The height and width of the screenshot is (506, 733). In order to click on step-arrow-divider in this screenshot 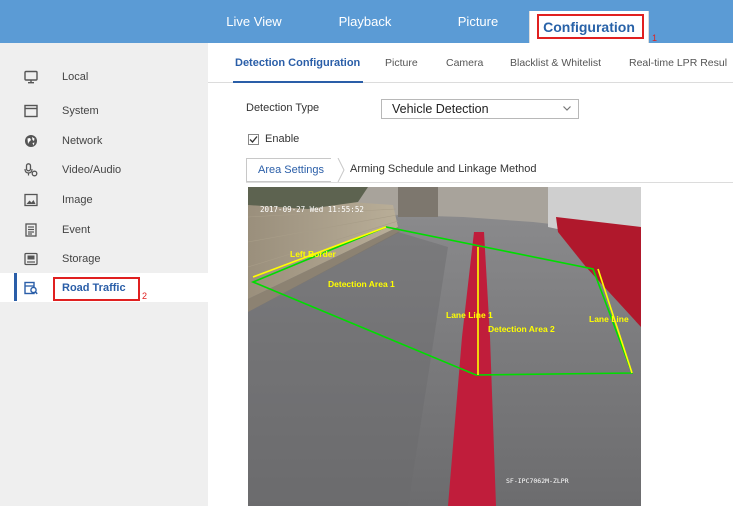, I will do `click(338, 170)`.